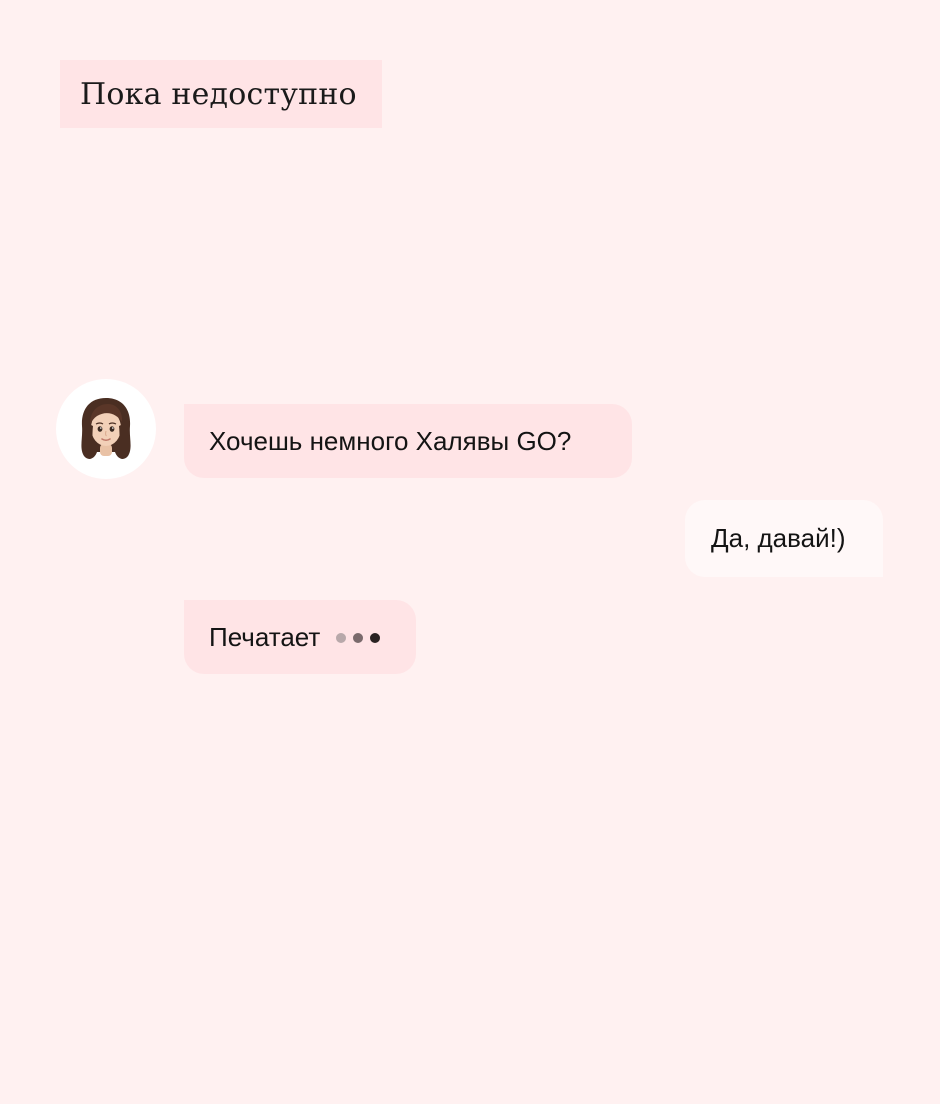  What do you see at coordinates (390, 440) in the screenshot?
I see `message-text: Хочешь немного Халявы GO?` at bounding box center [390, 440].